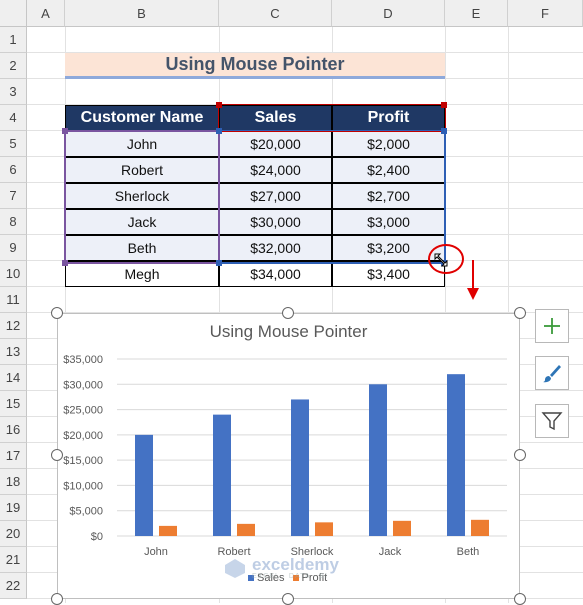  I want to click on column-header-a: A, so click(46, 13).